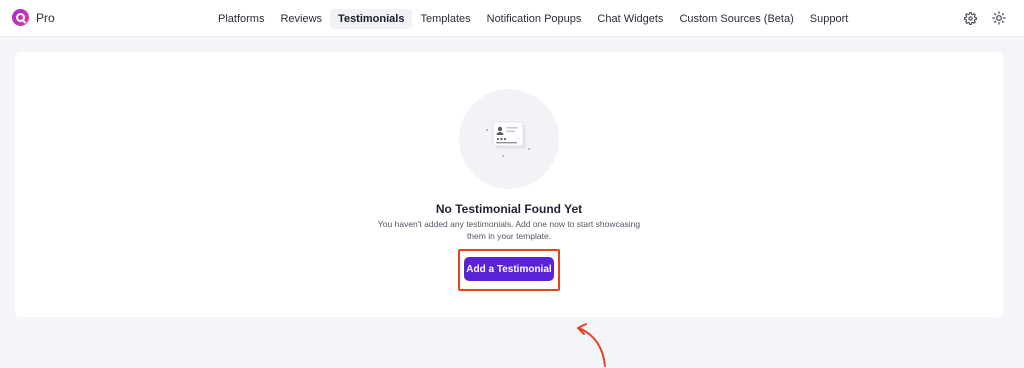 The width and height of the screenshot is (1024, 368). I want to click on nav-item-notification-popups: Notification Popups, so click(534, 19).